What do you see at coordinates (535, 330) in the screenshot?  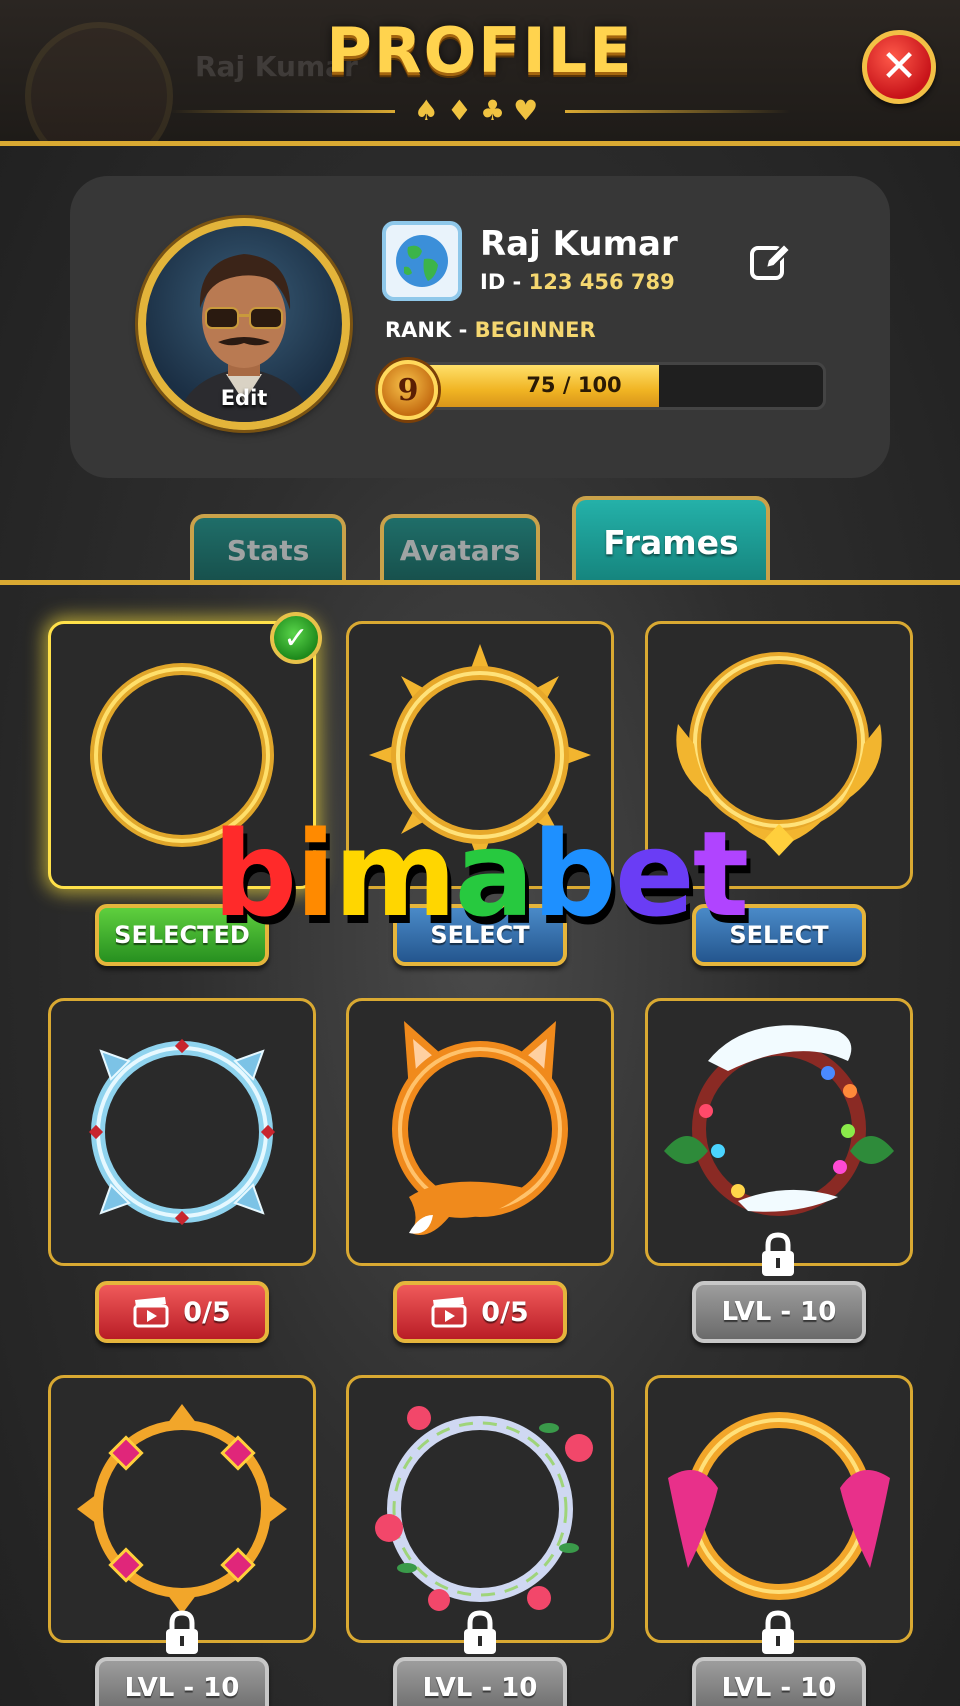 I see `rank-value: BEGINNER` at bounding box center [535, 330].